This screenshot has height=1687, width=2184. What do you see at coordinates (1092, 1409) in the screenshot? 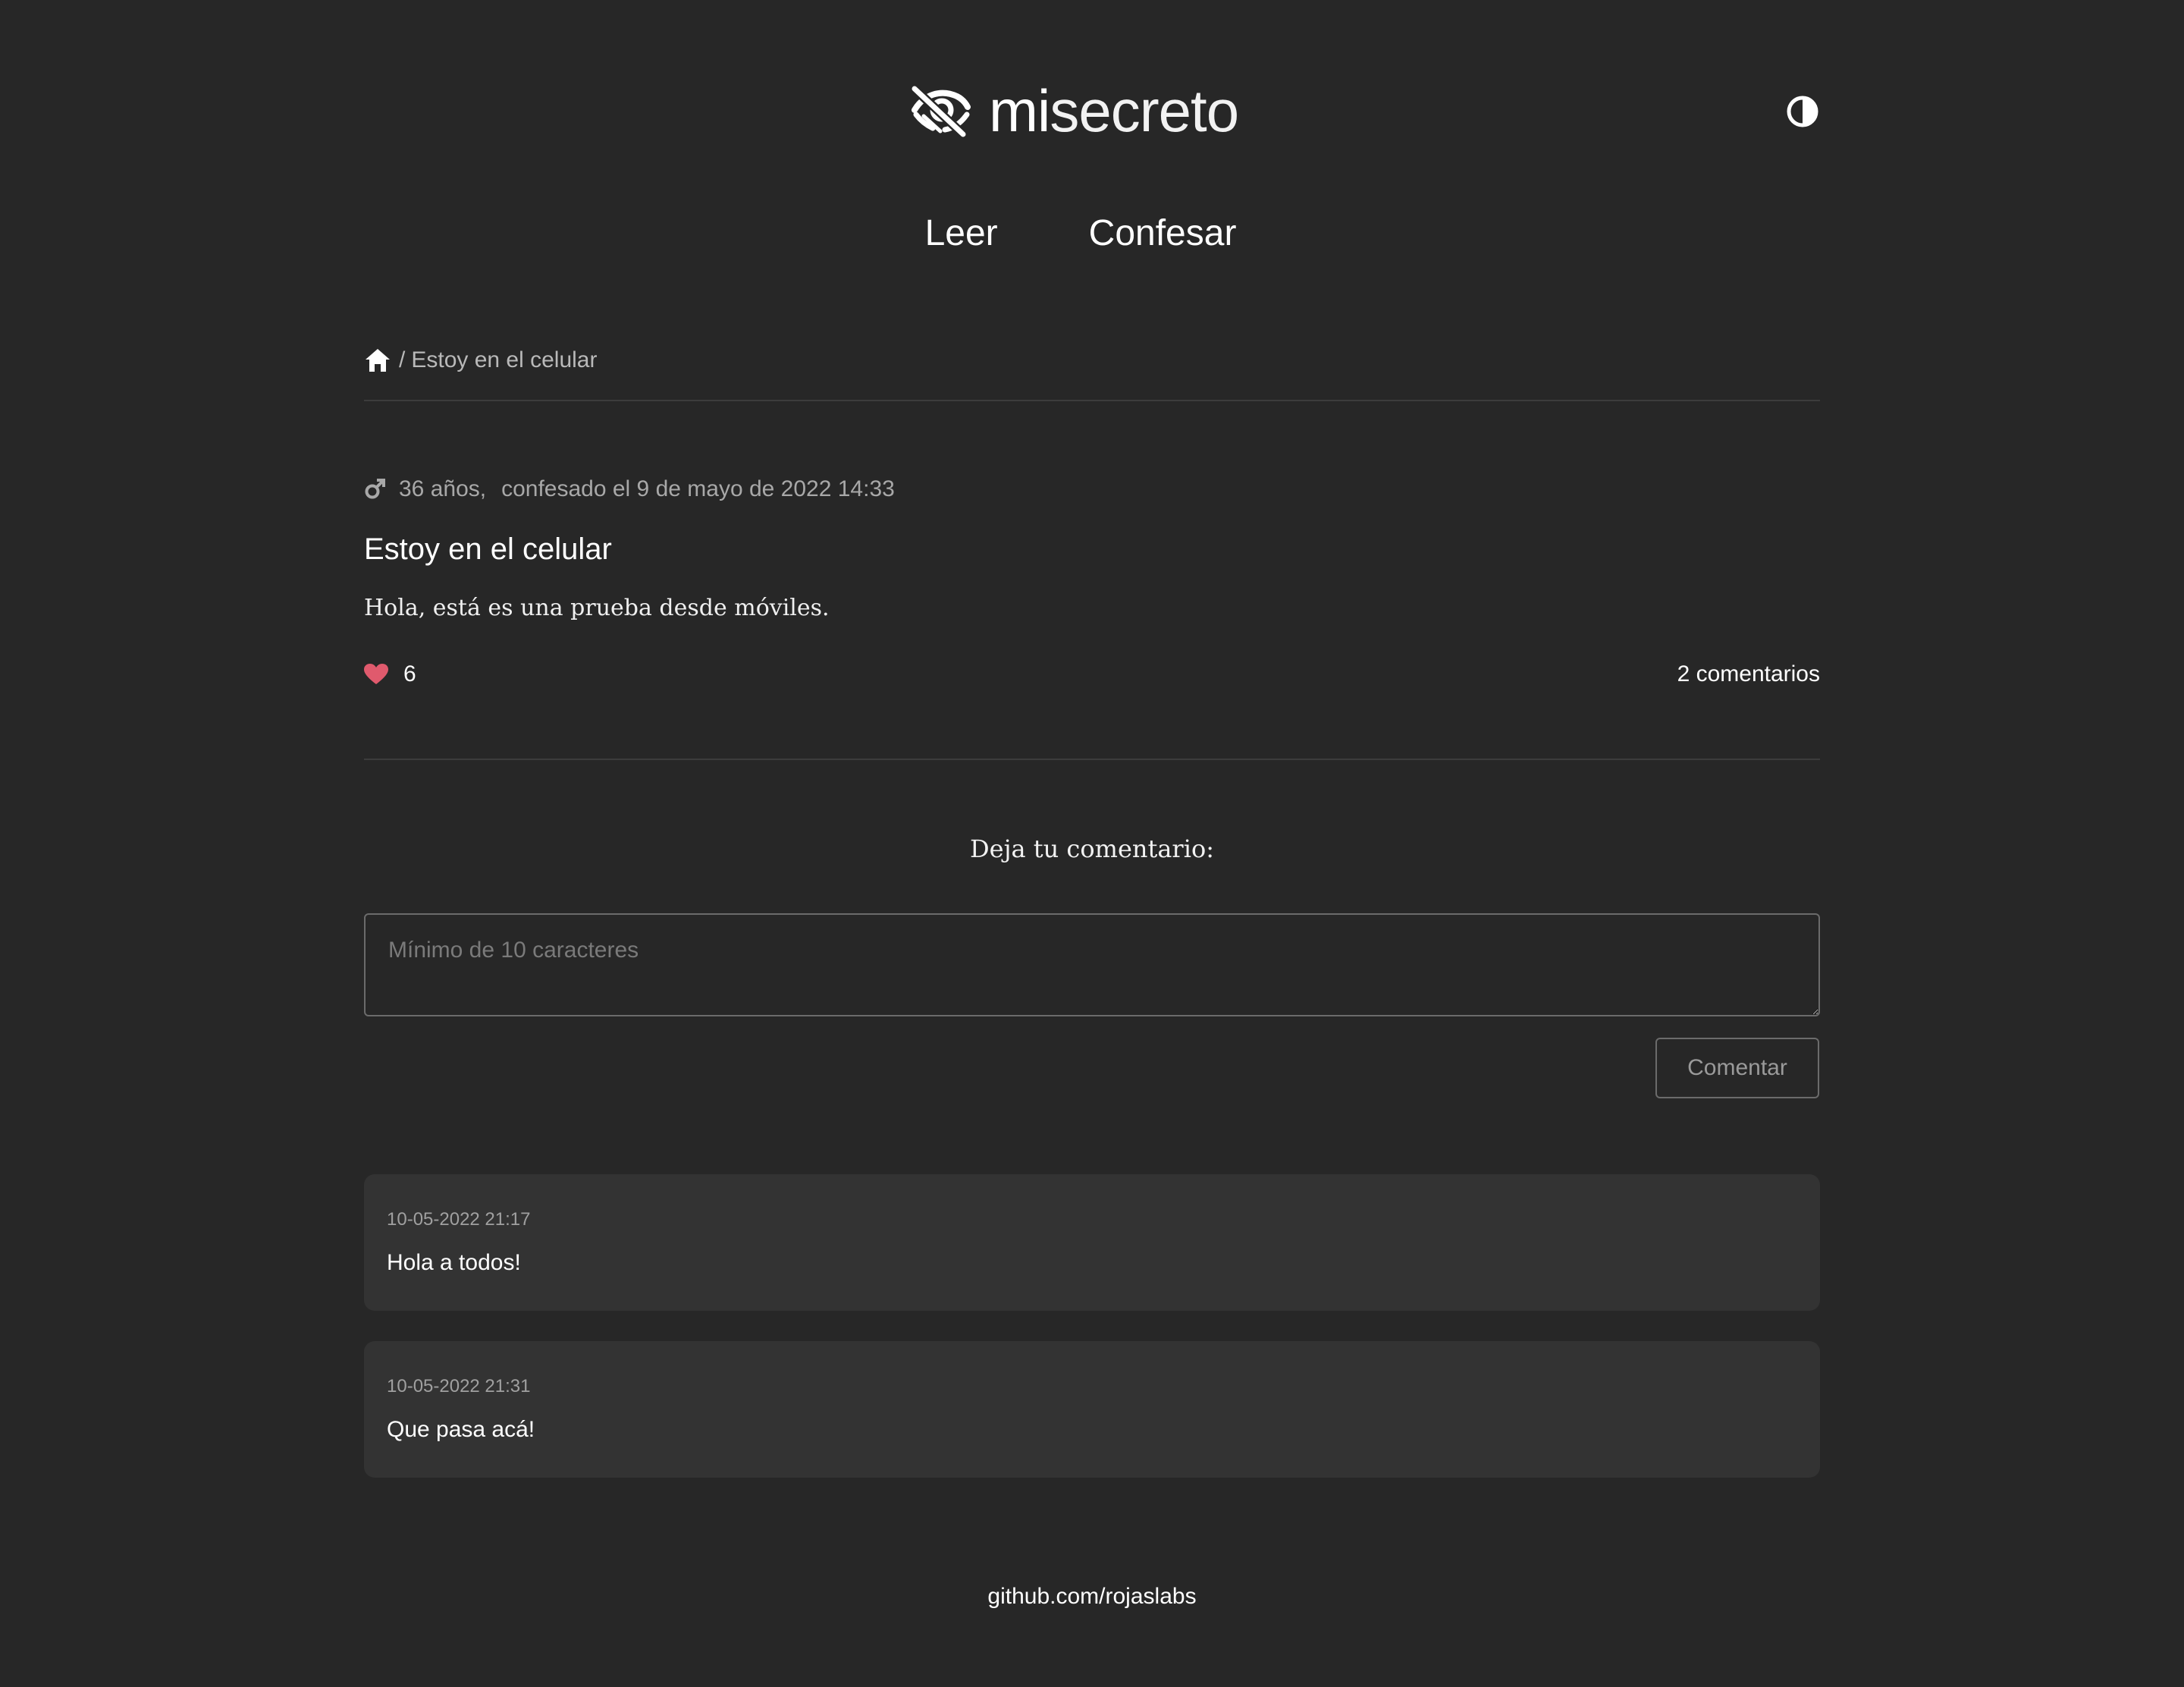
I see `comment-card: 10-05-2022 21:31 Que pasa acá!` at bounding box center [1092, 1409].